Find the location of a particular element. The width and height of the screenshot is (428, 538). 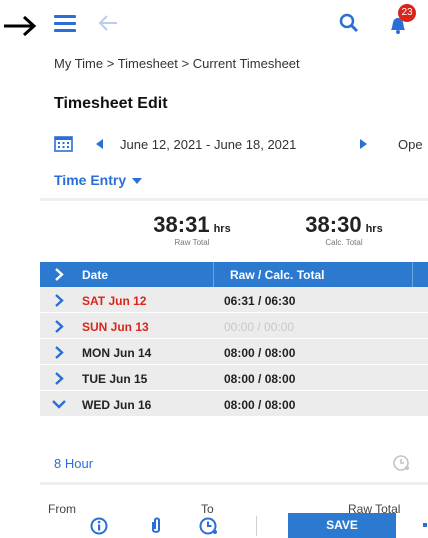

row-date: TUE Jun 15 is located at coordinates (115, 379).